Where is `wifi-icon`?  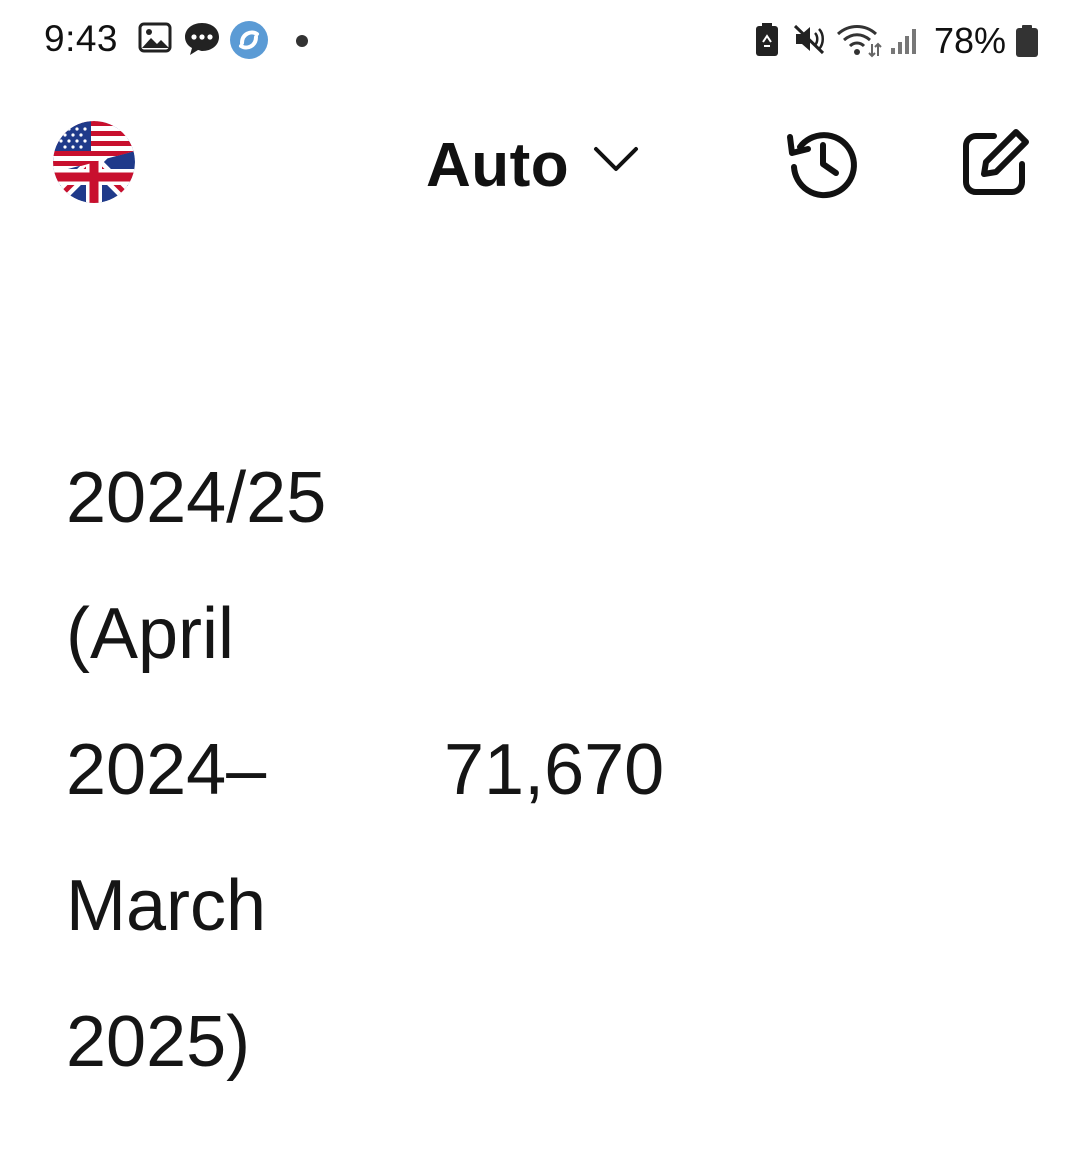
wifi-icon is located at coordinates (859, 42).